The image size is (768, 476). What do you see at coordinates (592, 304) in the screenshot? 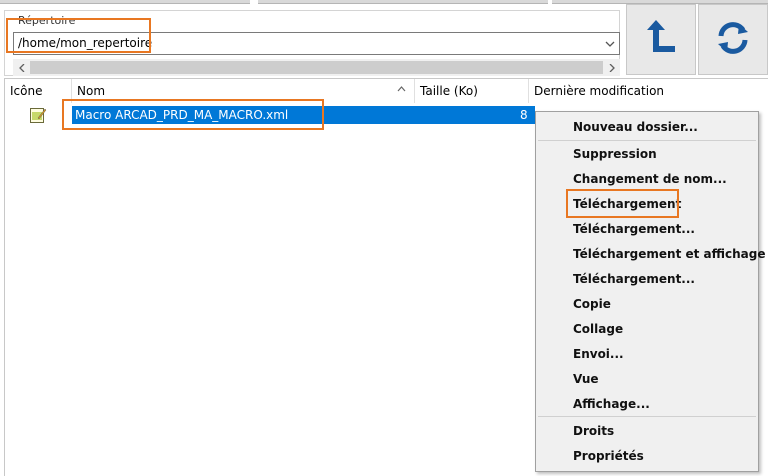
I see `menu-item-copy: Copie` at bounding box center [592, 304].